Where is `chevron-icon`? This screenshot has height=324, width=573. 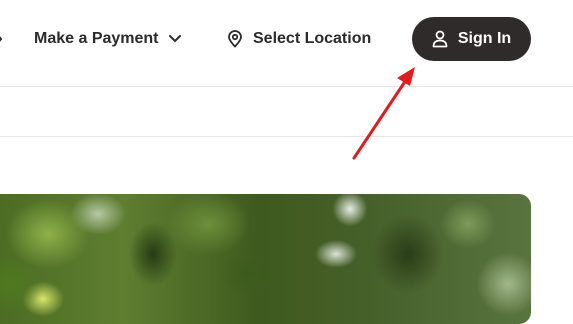 chevron-icon is located at coordinates (2, 39).